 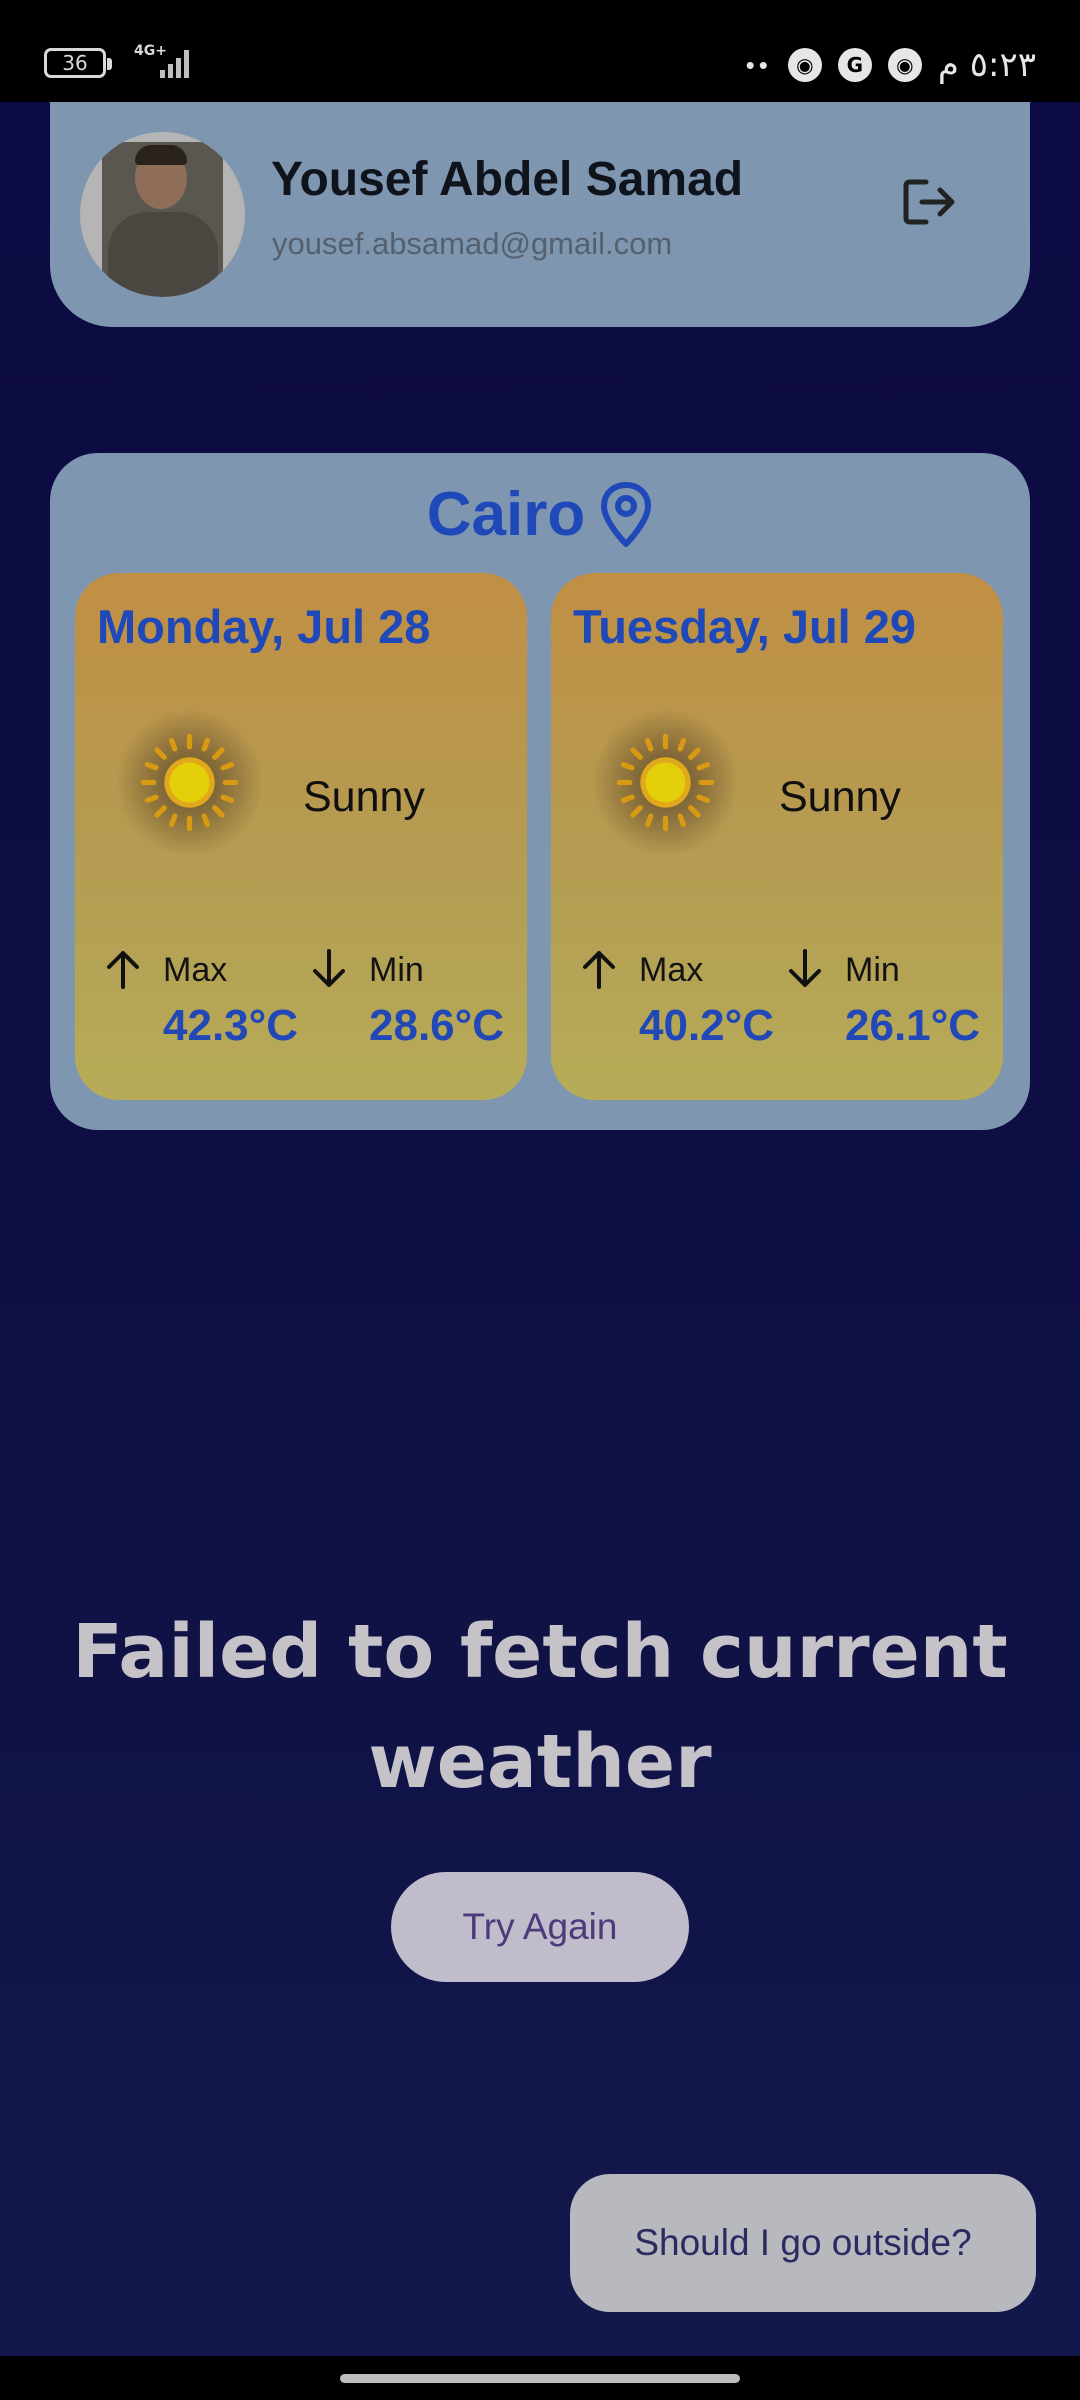 What do you see at coordinates (78, 63) in the screenshot?
I see `battery-icon: 36` at bounding box center [78, 63].